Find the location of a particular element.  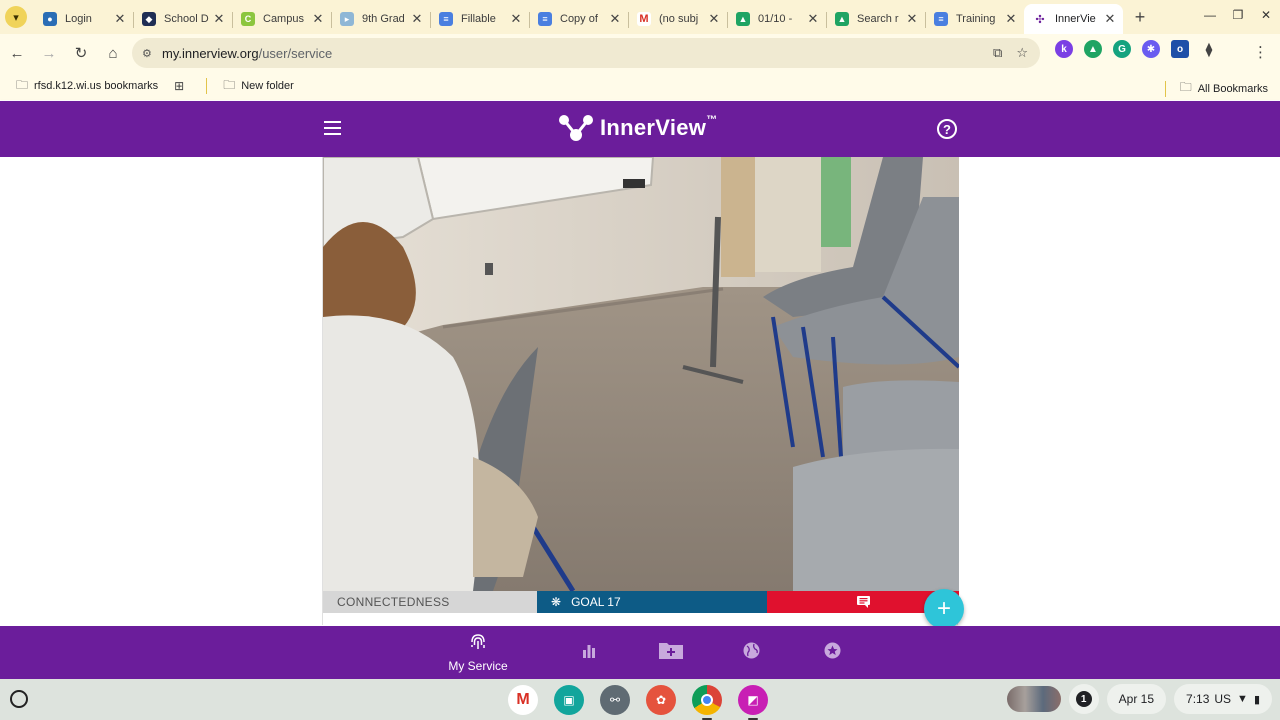

address-bar: ⚙ my.innerview.org/user/service ⧉ ☆ is located at coordinates (586, 53).